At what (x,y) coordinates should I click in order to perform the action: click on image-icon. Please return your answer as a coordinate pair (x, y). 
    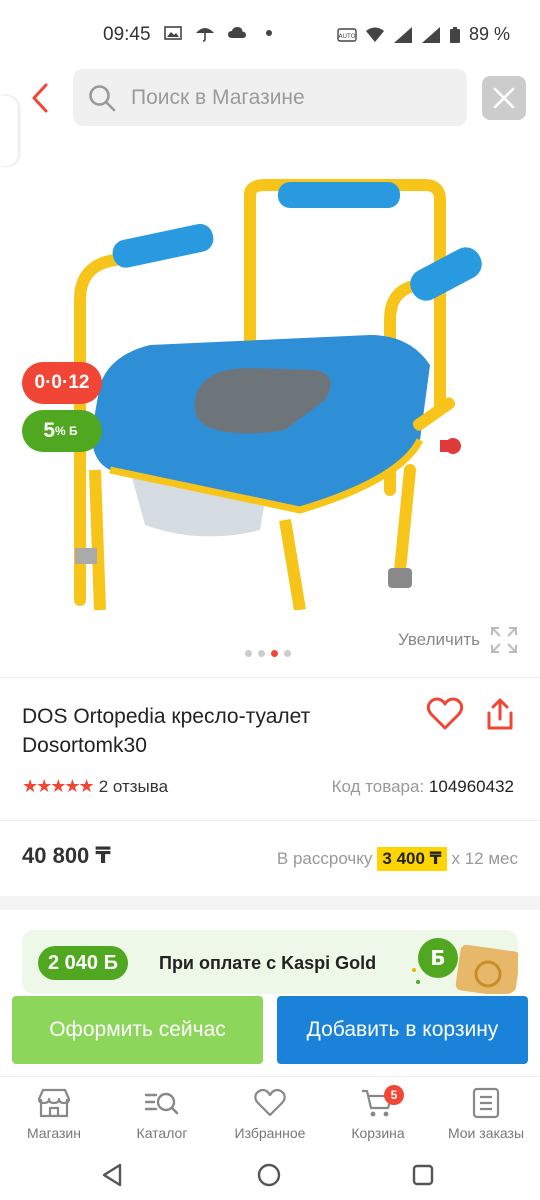
    Looking at the image, I should click on (173, 33).